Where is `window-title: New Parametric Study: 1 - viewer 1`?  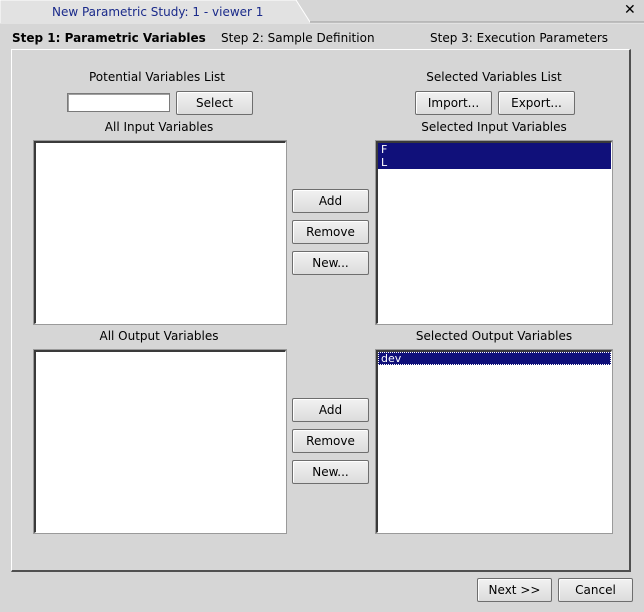 window-title: New Parametric Study: 1 - viewer 1 is located at coordinates (158, 12).